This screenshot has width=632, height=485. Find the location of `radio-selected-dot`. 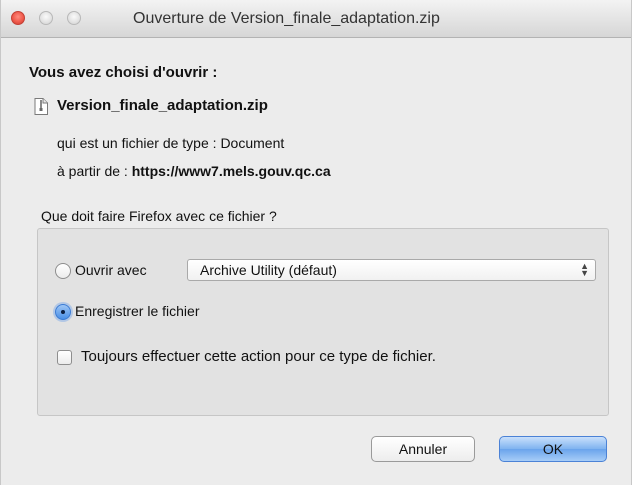

radio-selected-dot is located at coordinates (63, 312).